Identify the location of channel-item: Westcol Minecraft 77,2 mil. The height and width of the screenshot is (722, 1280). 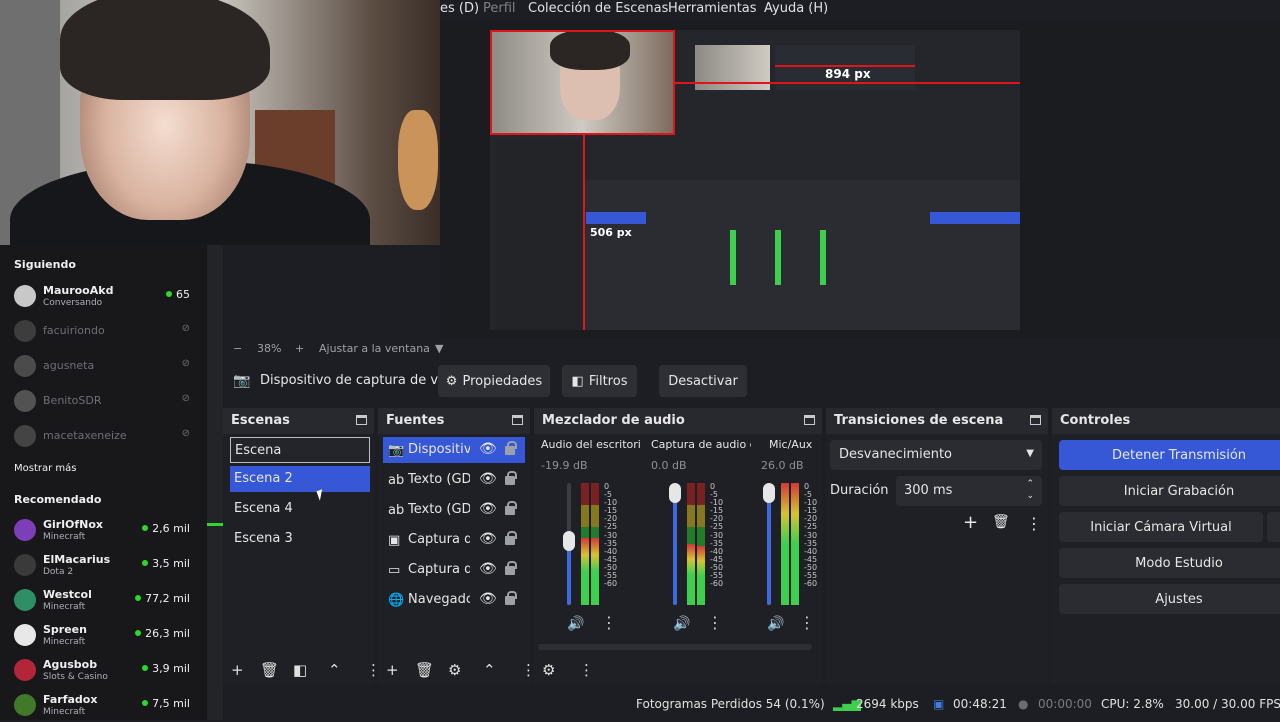
(104, 602).